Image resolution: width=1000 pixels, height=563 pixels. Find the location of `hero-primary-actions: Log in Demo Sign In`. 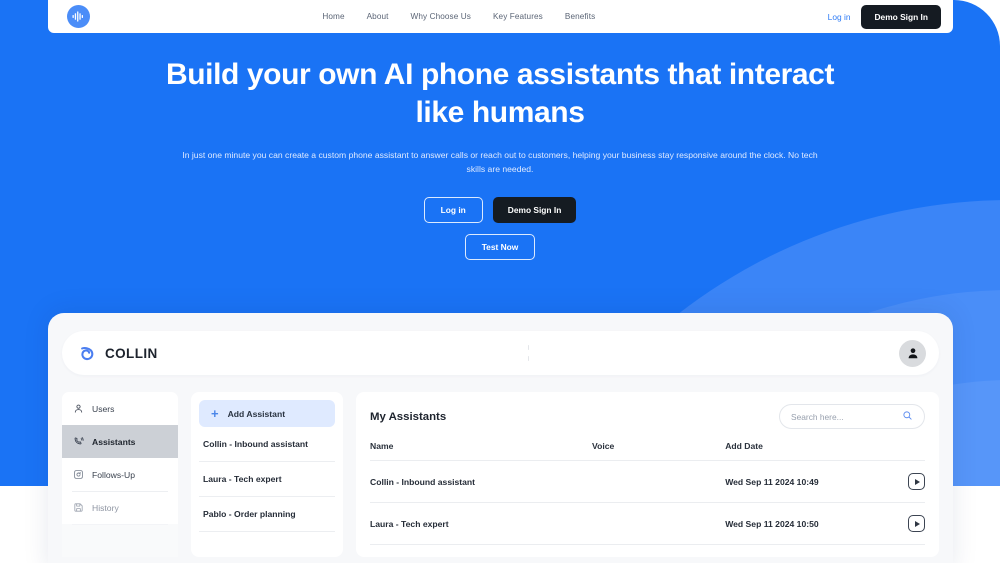

hero-primary-actions: Log in Demo Sign In is located at coordinates (500, 210).